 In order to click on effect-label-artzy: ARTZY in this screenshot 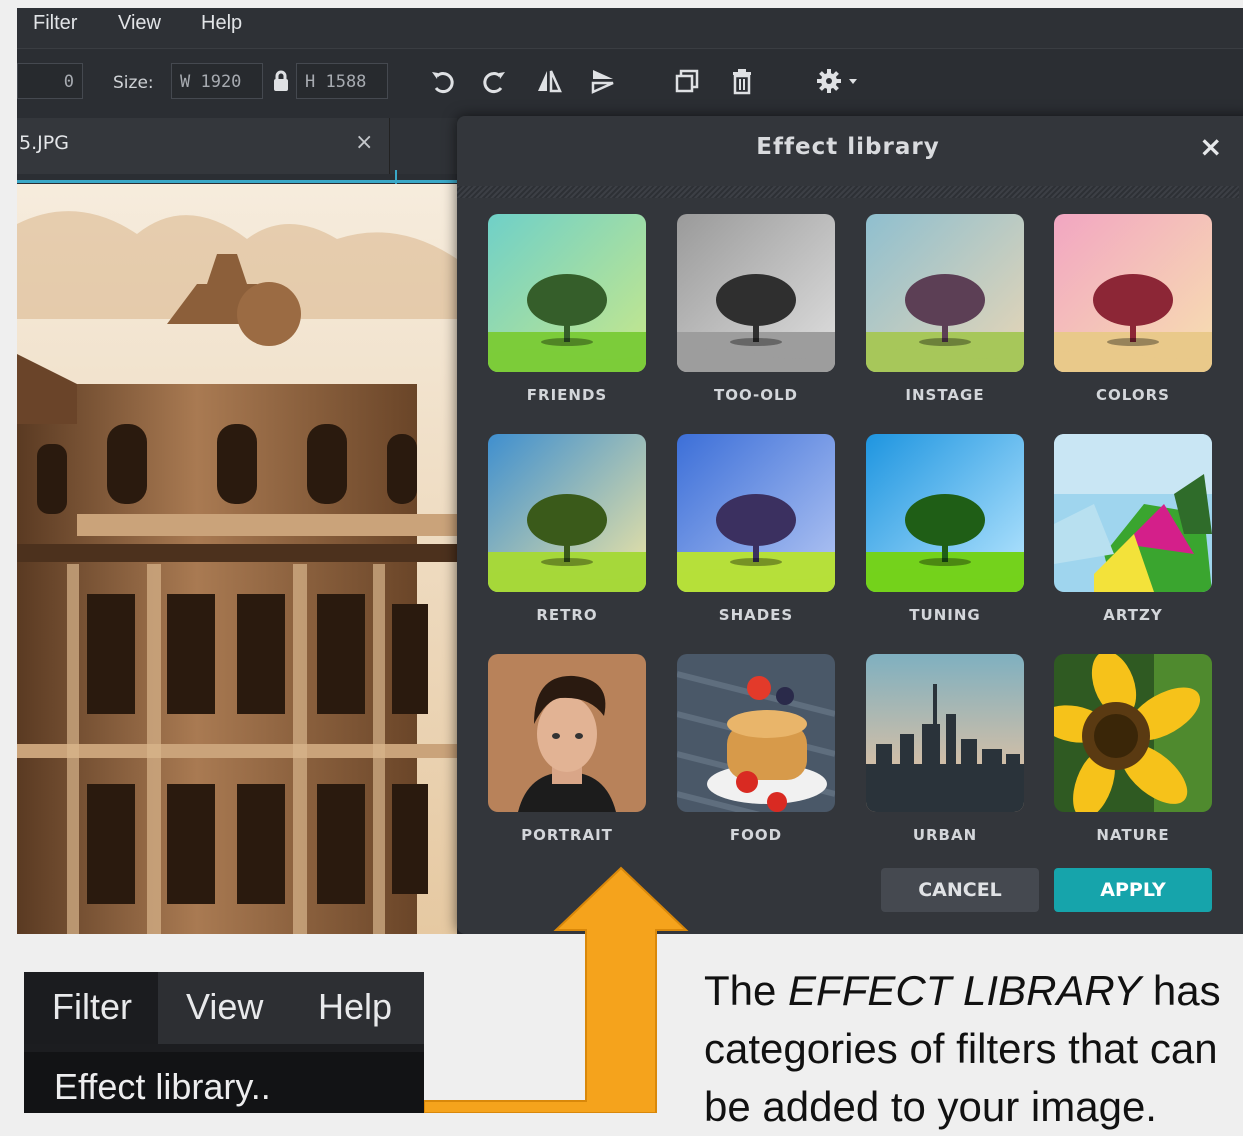, I will do `click(1133, 615)`.